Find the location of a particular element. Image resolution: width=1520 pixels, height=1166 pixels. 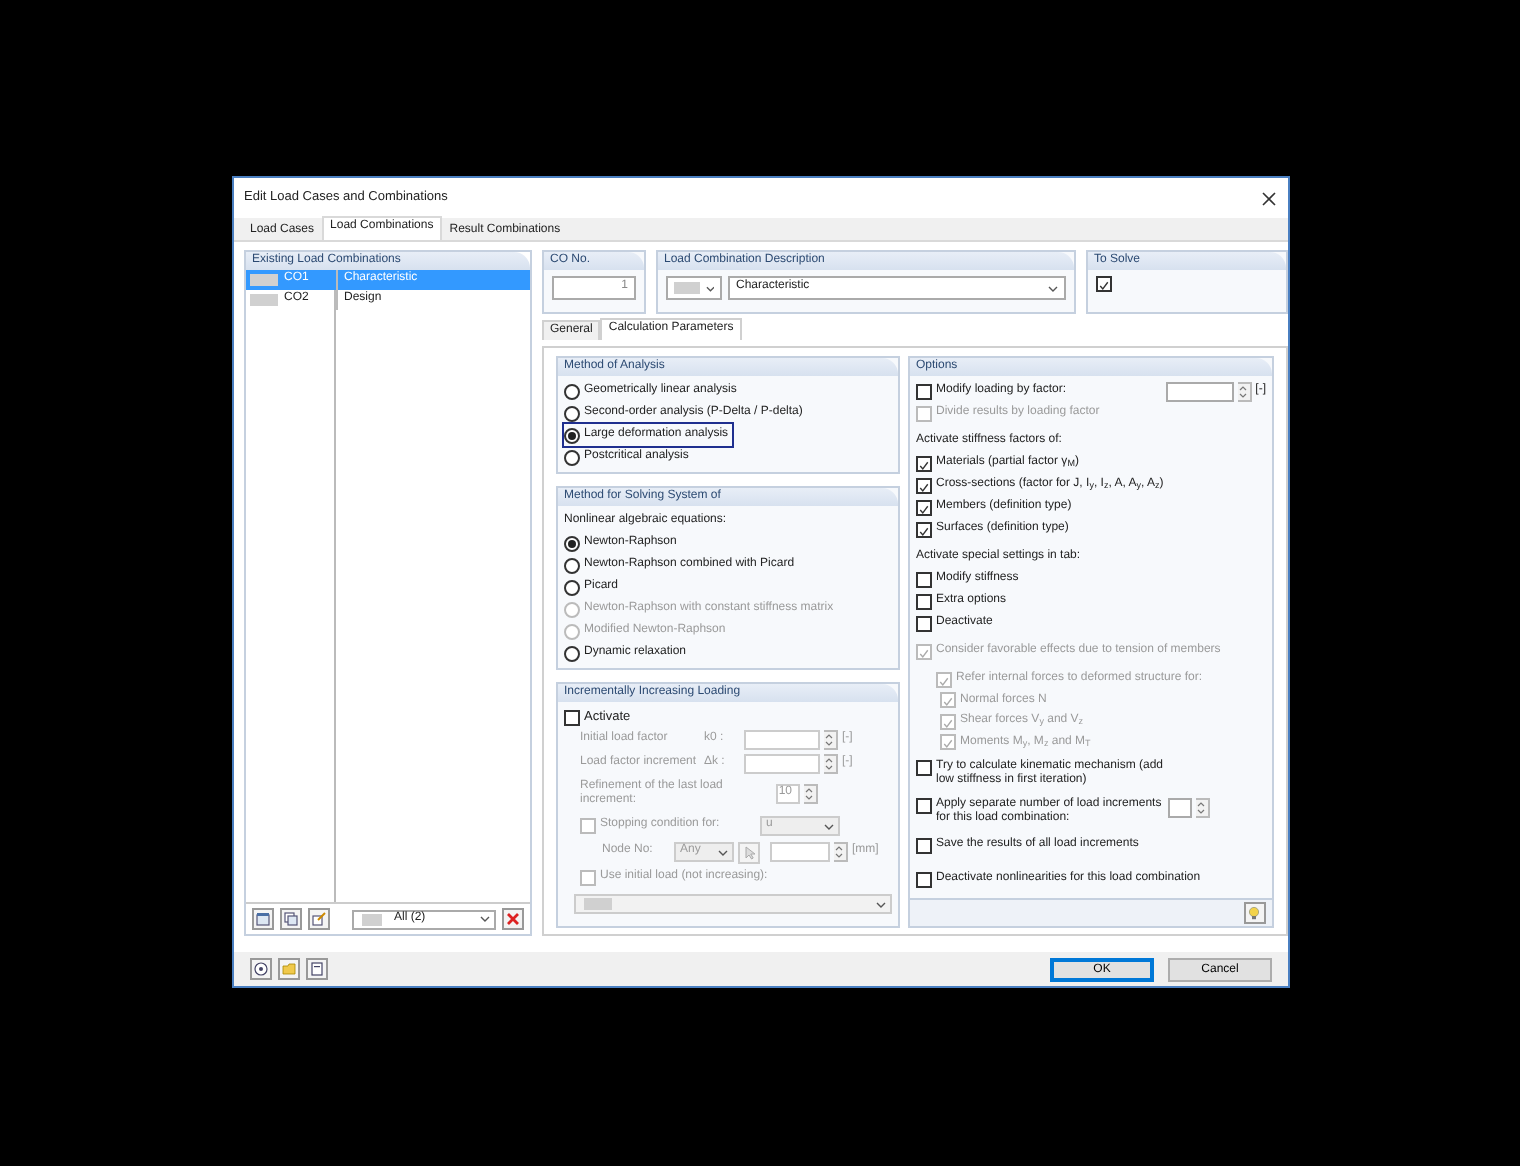

folder-icon is located at coordinates (289, 969).